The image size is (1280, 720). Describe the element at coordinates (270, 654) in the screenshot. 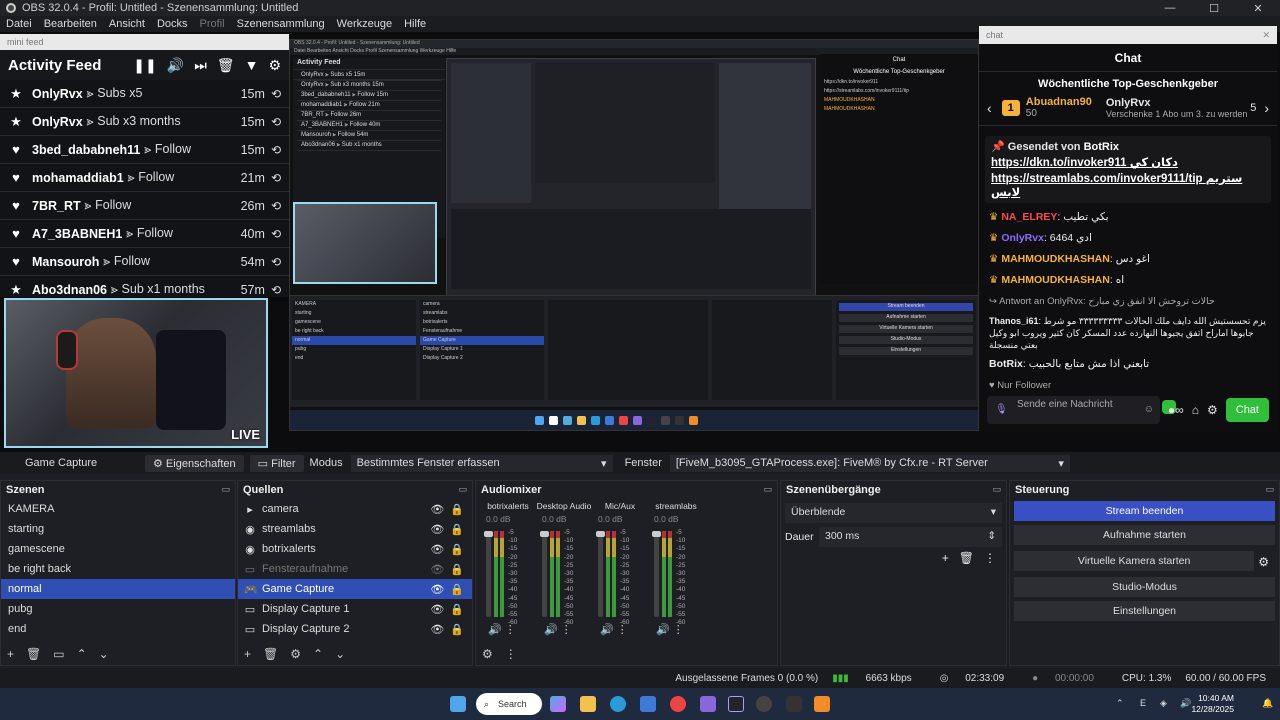

I see `remove-source-icon: 🗑` at that location.